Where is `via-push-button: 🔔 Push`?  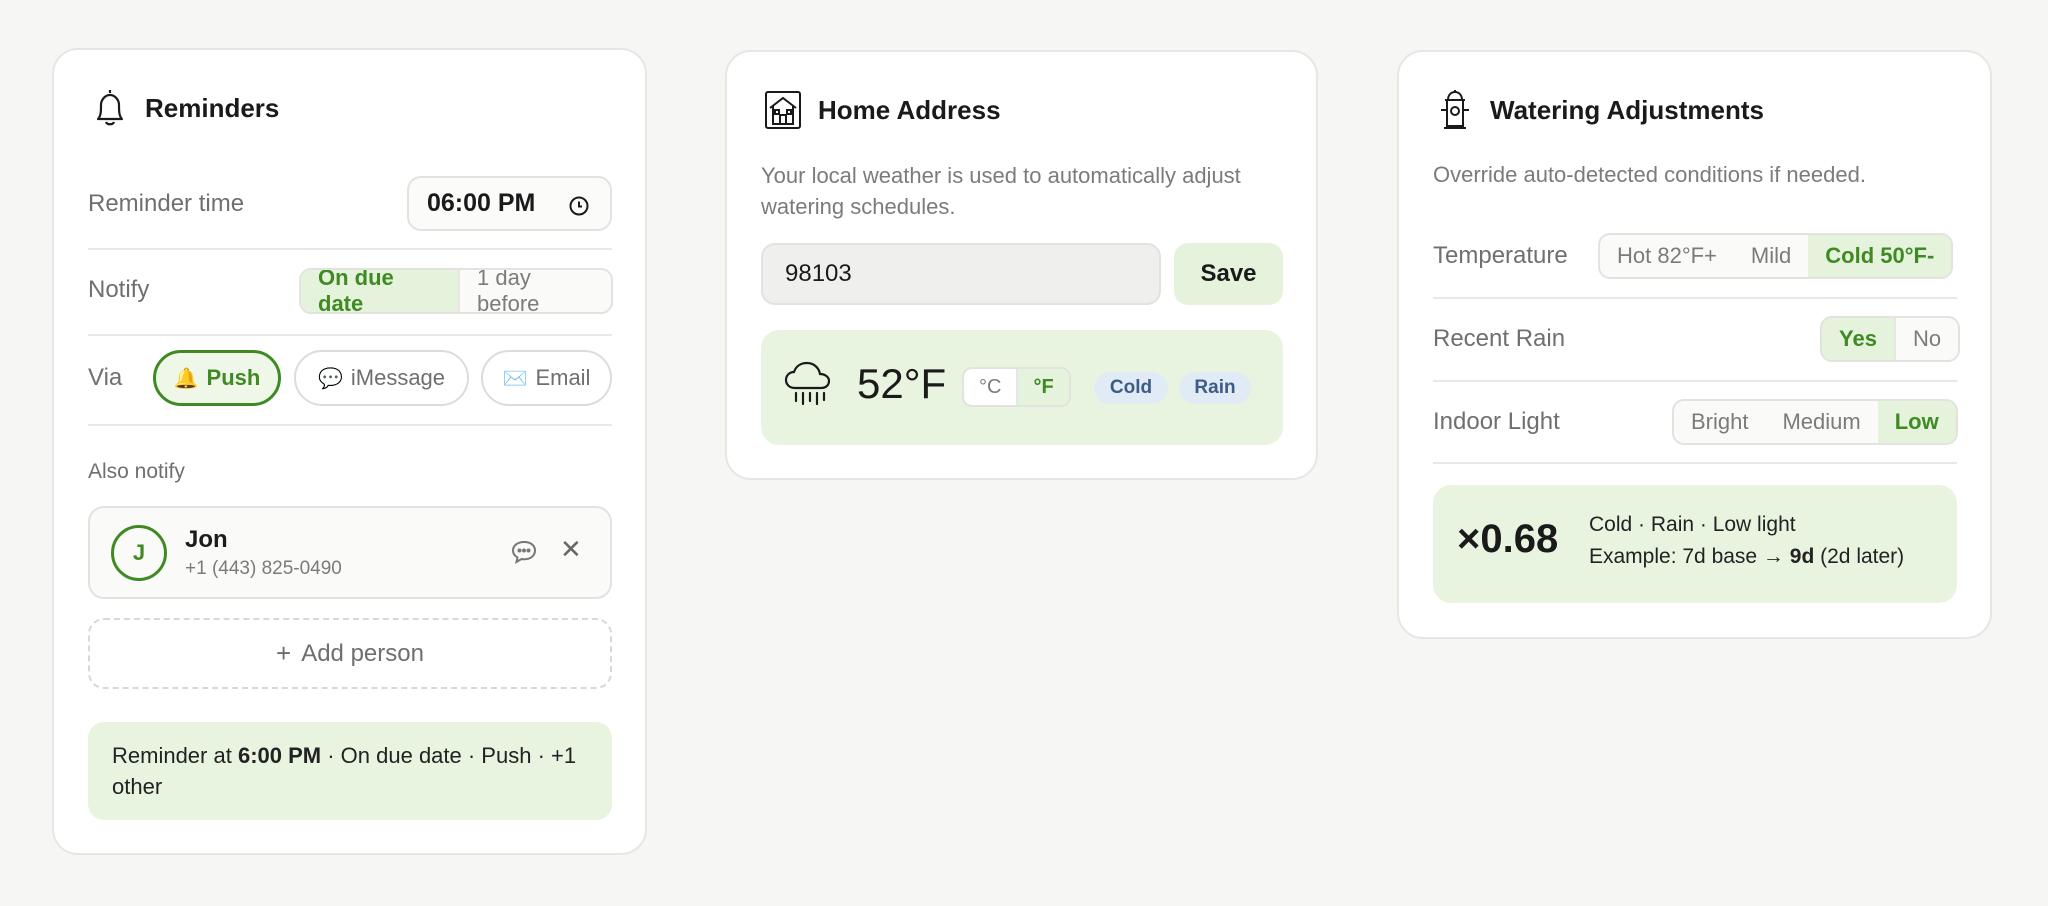 via-push-button: 🔔 Push is located at coordinates (217, 378).